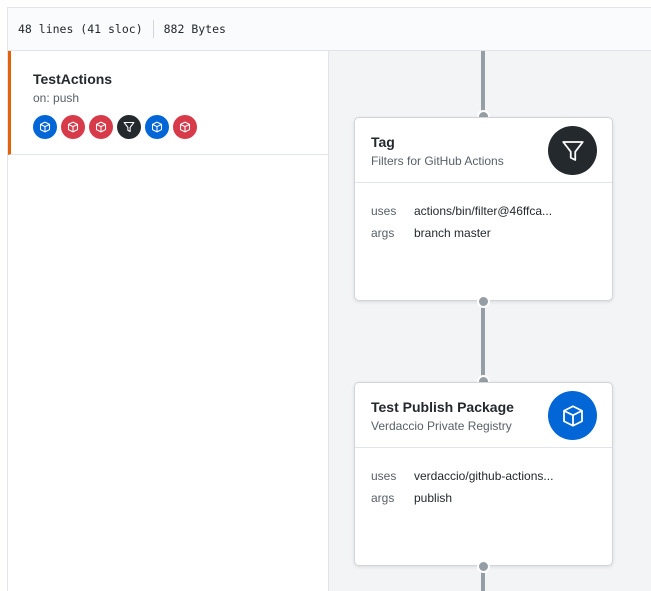 This screenshot has width=651, height=591. I want to click on divider, so click(153, 29).